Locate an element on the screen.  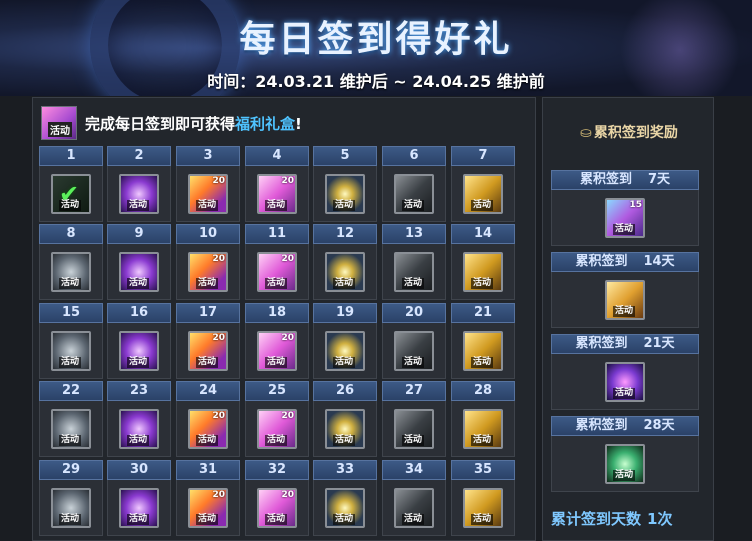
day-cell: 13 活动 is located at coordinates (414, 262).